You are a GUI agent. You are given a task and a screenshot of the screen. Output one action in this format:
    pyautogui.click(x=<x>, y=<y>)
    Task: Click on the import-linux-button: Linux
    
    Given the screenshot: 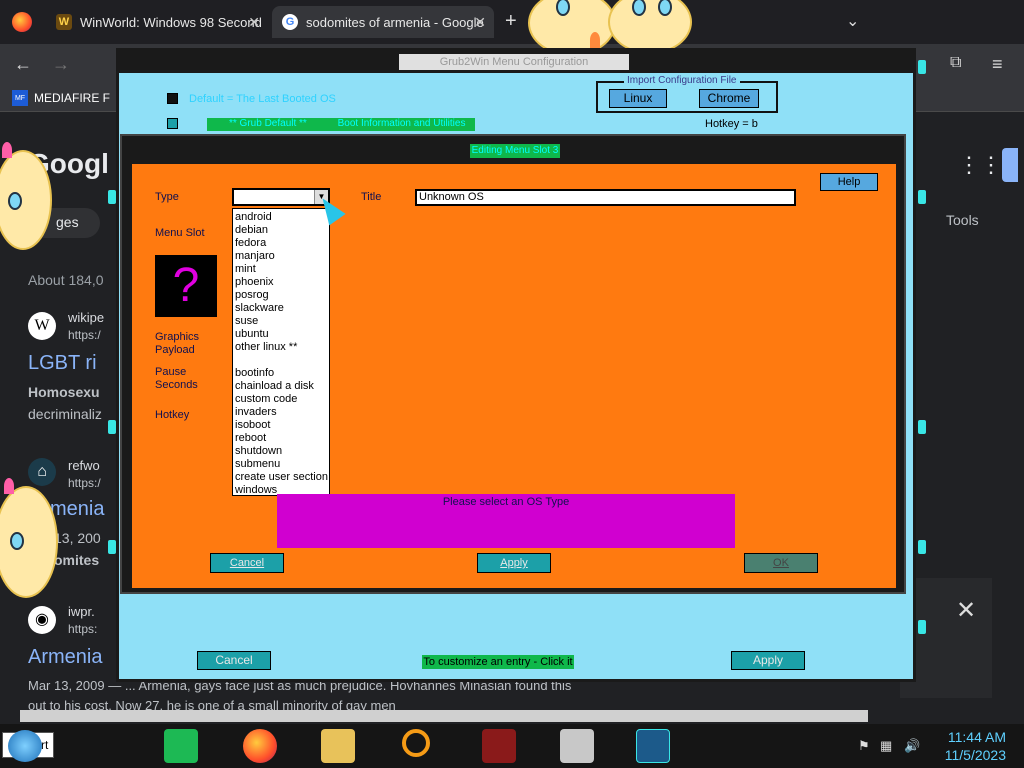 What is the action you would take?
    pyautogui.click(x=638, y=98)
    